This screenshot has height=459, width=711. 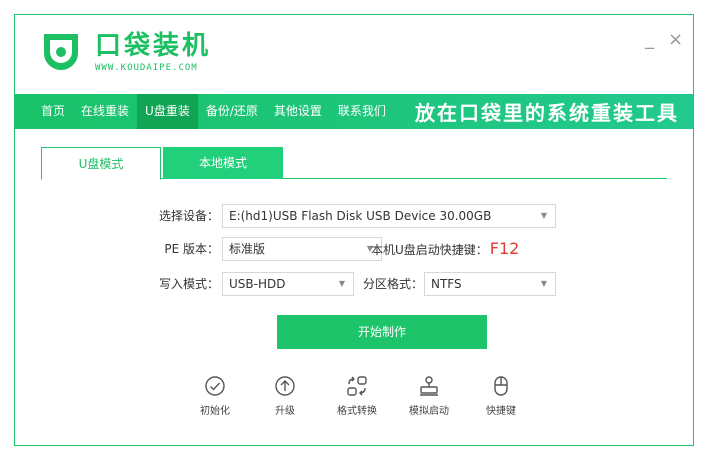 I want to click on hotkey-value: F12, so click(x=504, y=248).